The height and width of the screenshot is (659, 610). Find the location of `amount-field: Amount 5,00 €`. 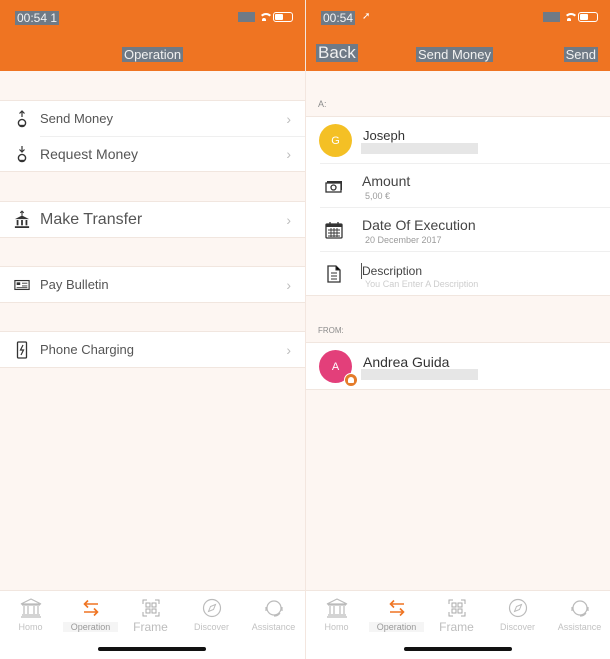

amount-field: Amount 5,00 € is located at coordinates (465, 185).